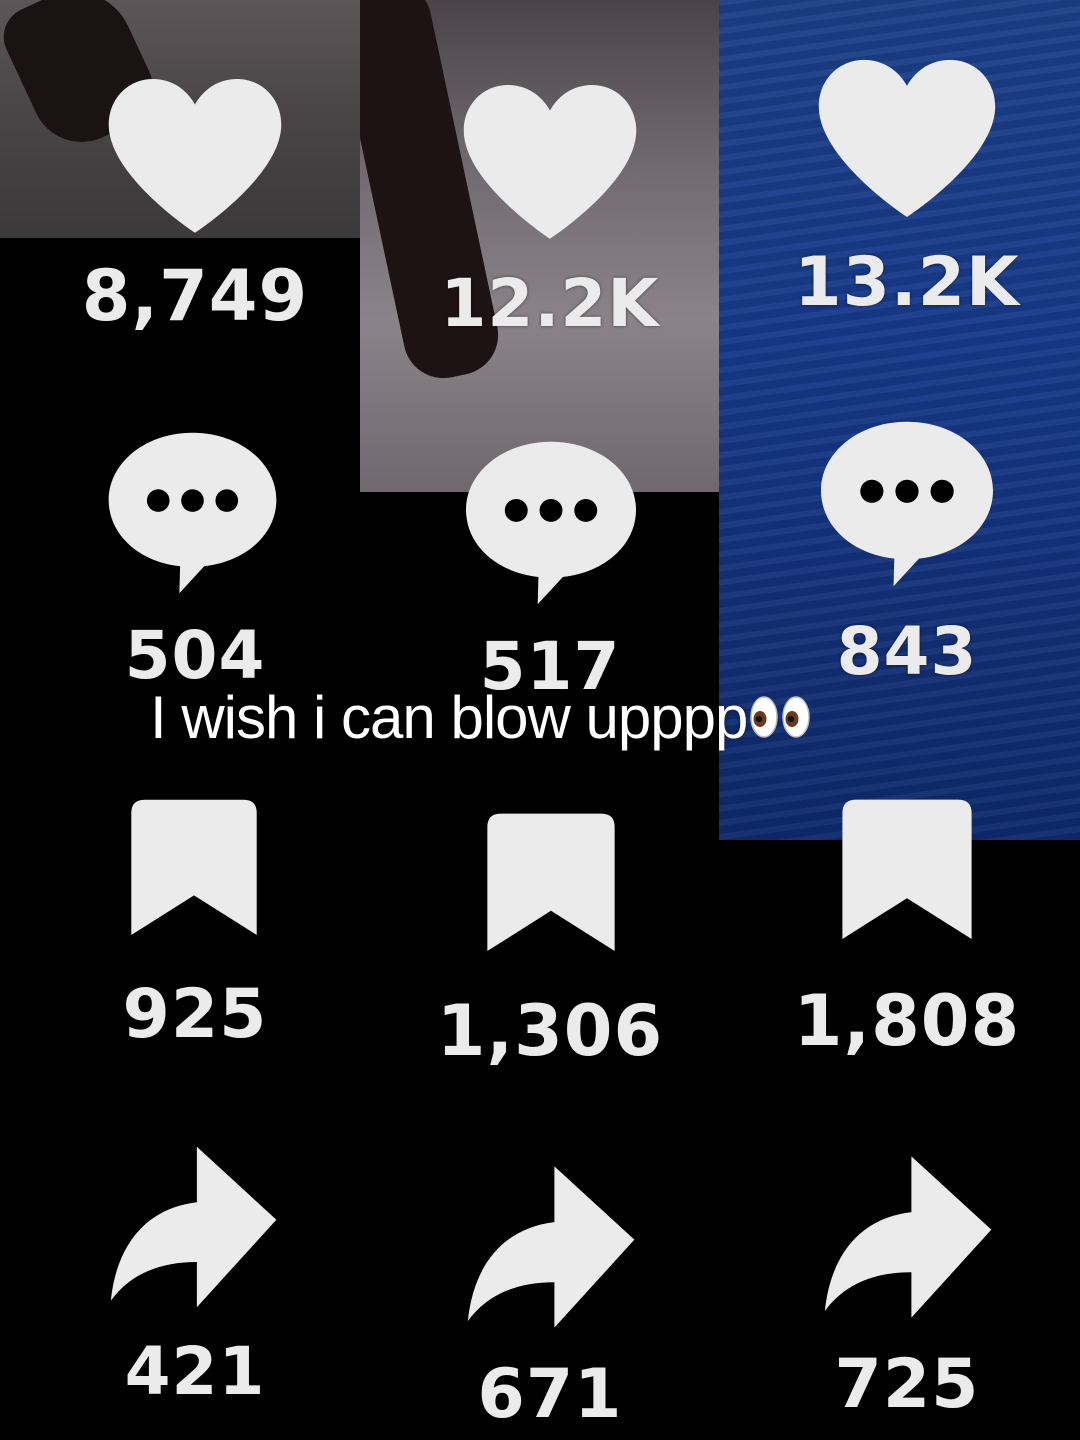  What do you see at coordinates (550, 1031) in the screenshot?
I see `save-count: 1,306` at bounding box center [550, 1031].